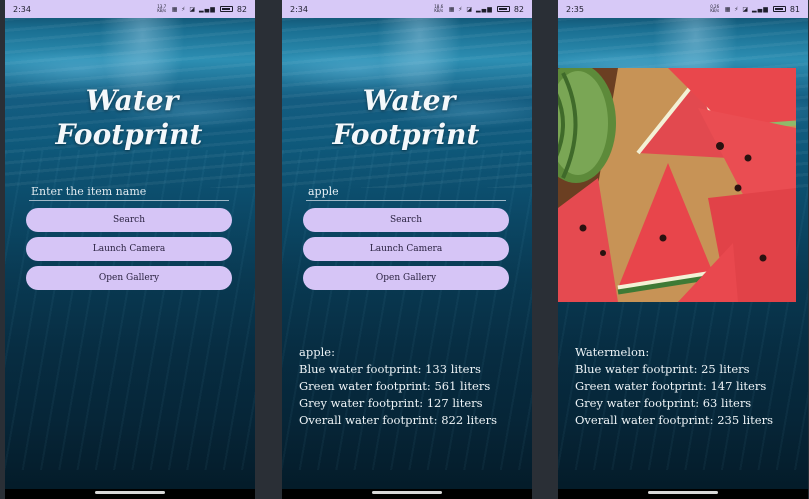  I want to click on status-bar: 2:34 18.6 KB/s ▦ ⚡ ◪ ▂▄▆ 82, so click(407, 9).